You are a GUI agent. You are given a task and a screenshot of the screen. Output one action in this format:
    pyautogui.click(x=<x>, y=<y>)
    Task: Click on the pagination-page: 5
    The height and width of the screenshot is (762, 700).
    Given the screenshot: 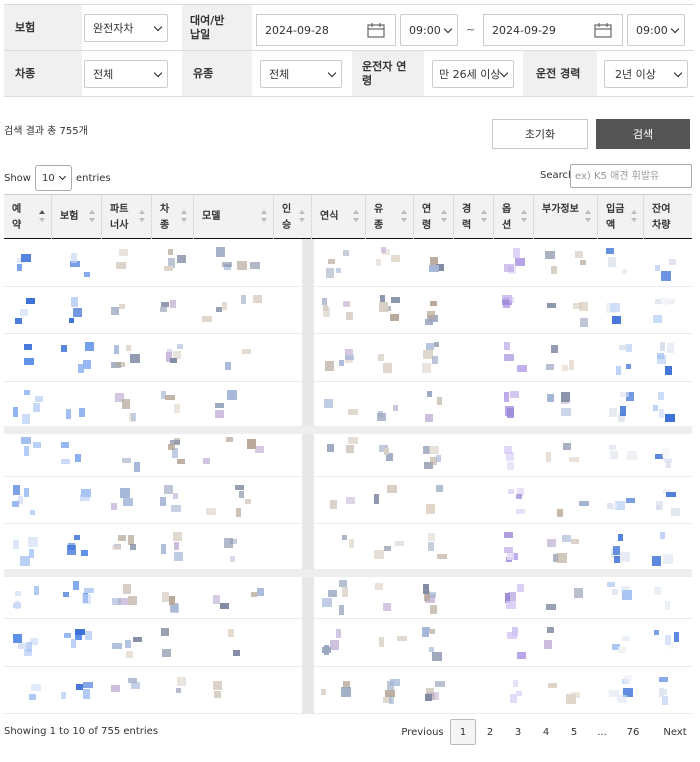 What is the action you would take?
    pyautogui.click(x=574, y=732)
    